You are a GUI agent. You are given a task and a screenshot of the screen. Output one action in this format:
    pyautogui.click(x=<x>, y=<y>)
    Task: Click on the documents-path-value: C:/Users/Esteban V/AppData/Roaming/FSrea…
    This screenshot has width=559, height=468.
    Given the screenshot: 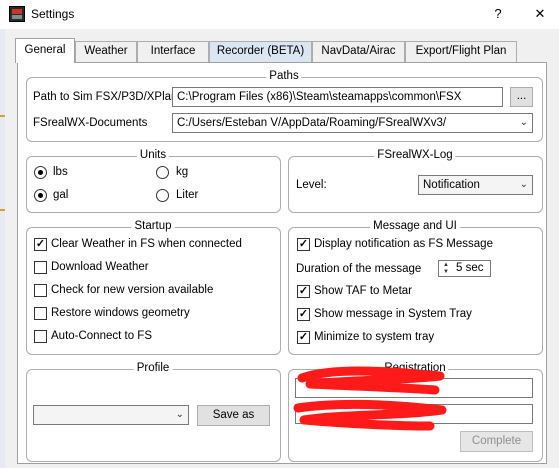 What is the action you would take?
    pyautogui.click(x=312, y=123)
    